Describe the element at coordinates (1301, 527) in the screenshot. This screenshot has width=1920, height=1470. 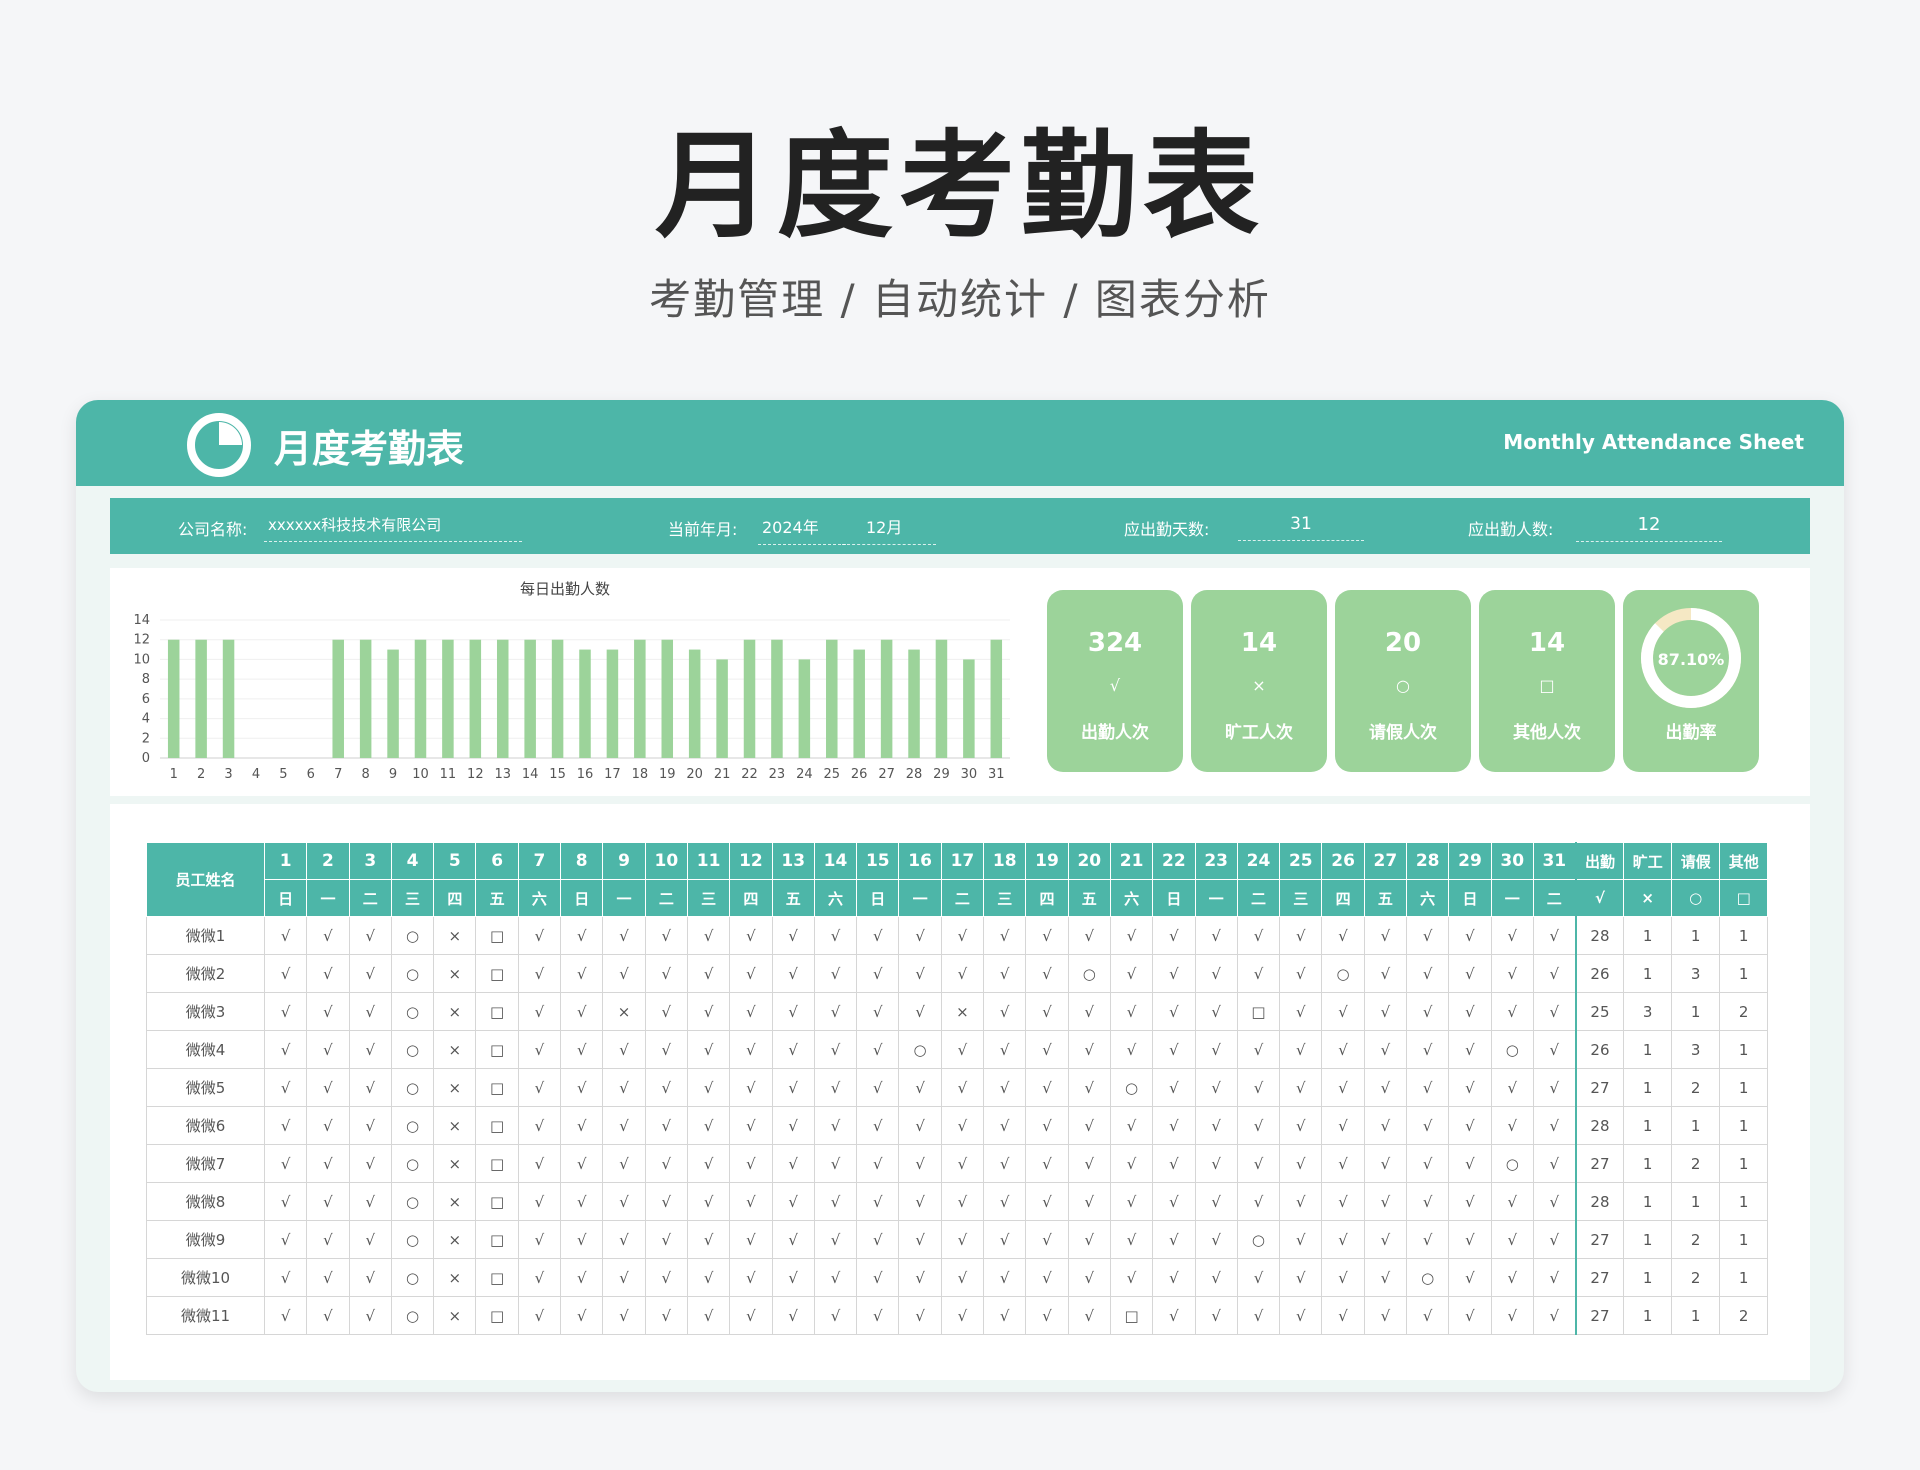
I see `days-field: 31` at that location.